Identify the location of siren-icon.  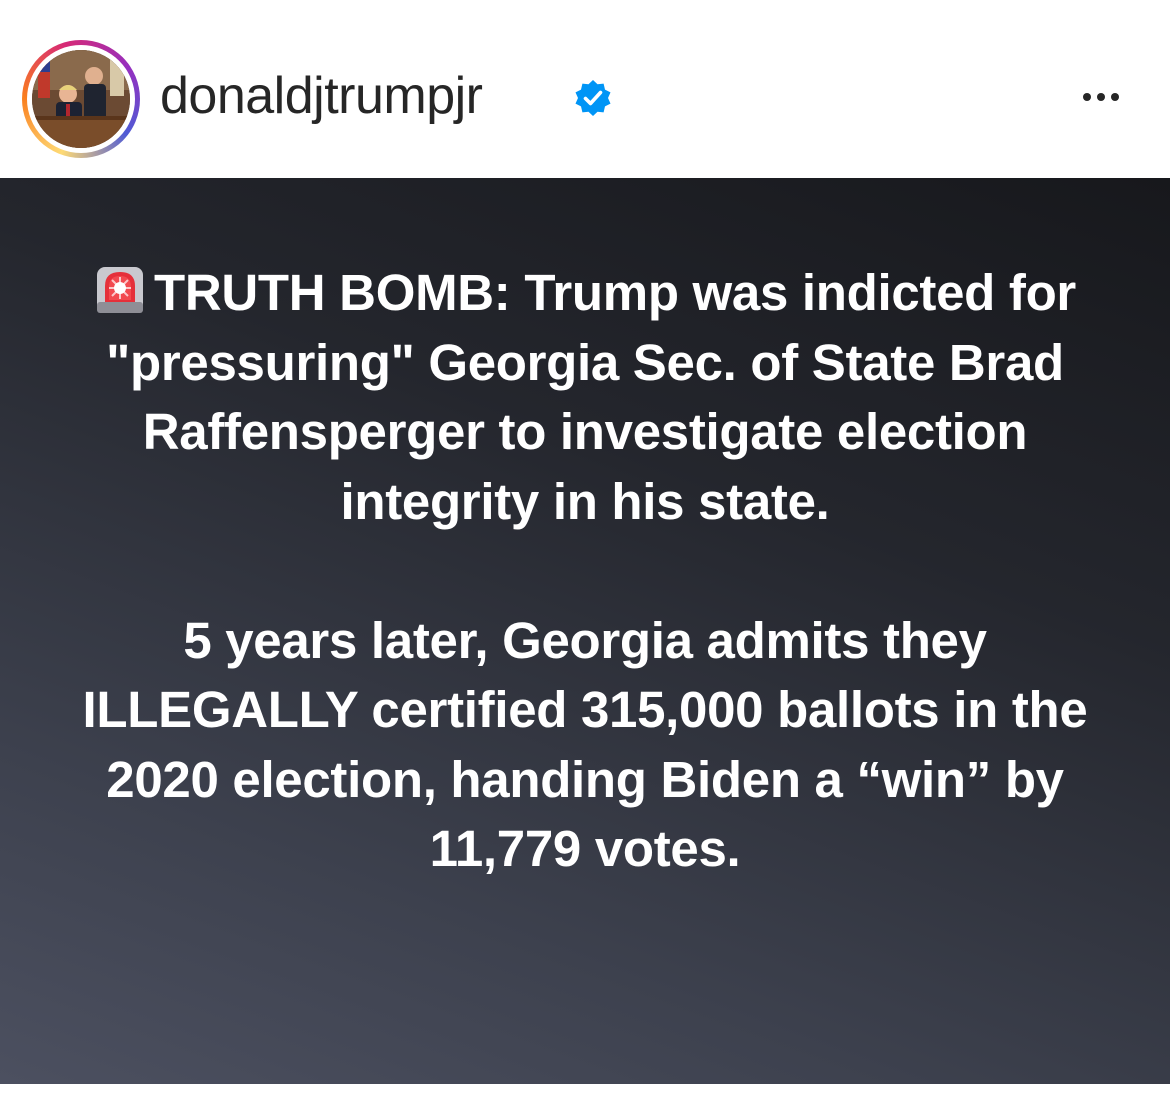
(120, 290).